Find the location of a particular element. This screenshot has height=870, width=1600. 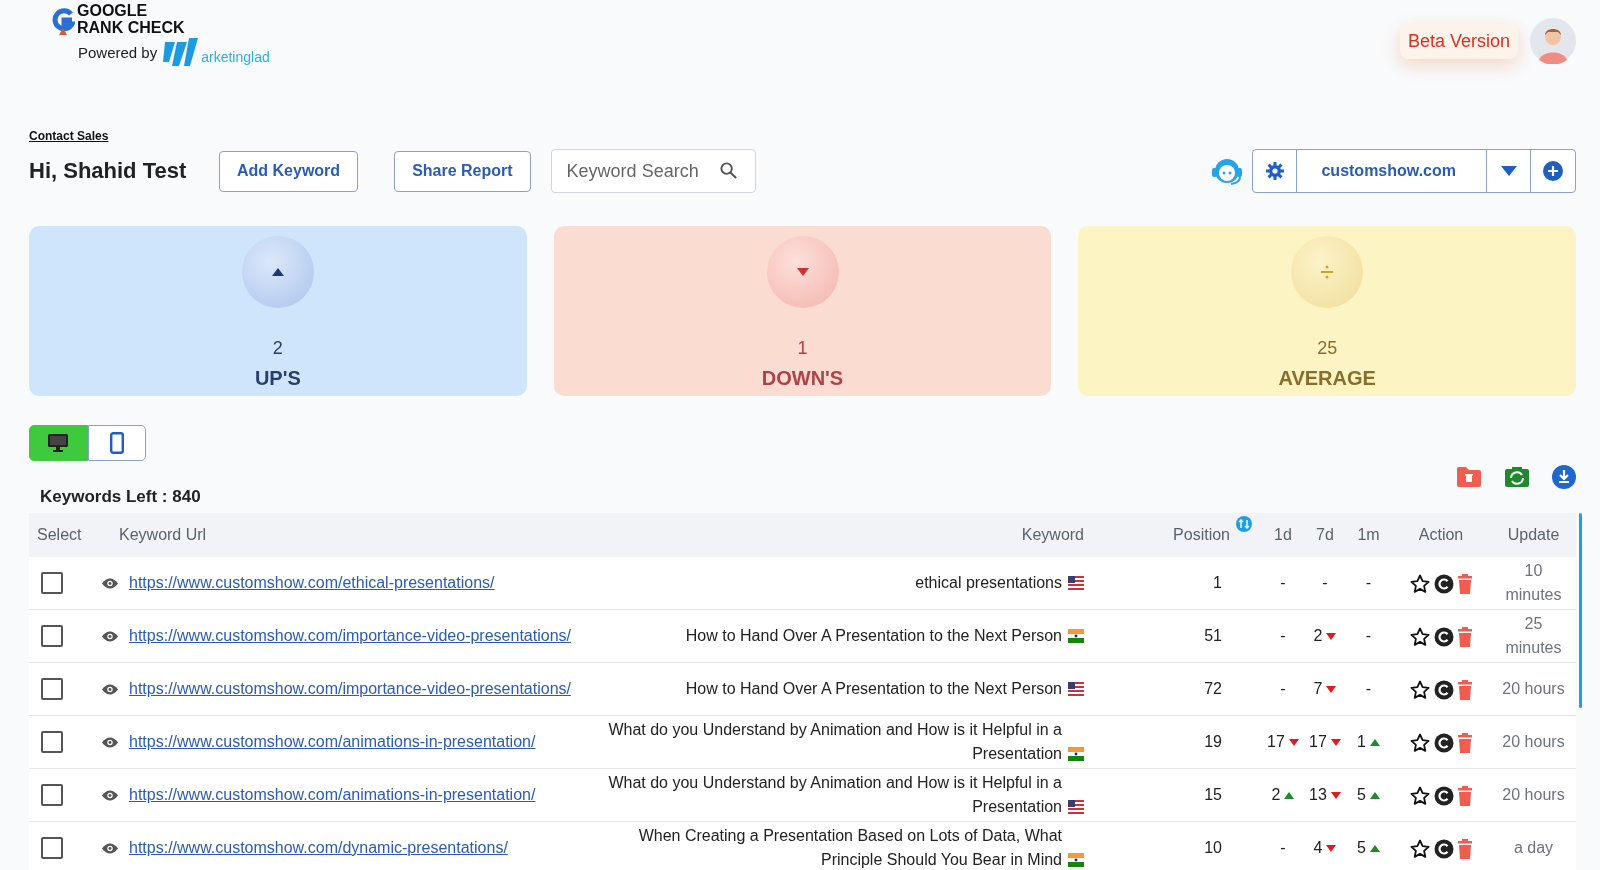

beta-badge: Beta Version is located at coordinates (1458, 41).